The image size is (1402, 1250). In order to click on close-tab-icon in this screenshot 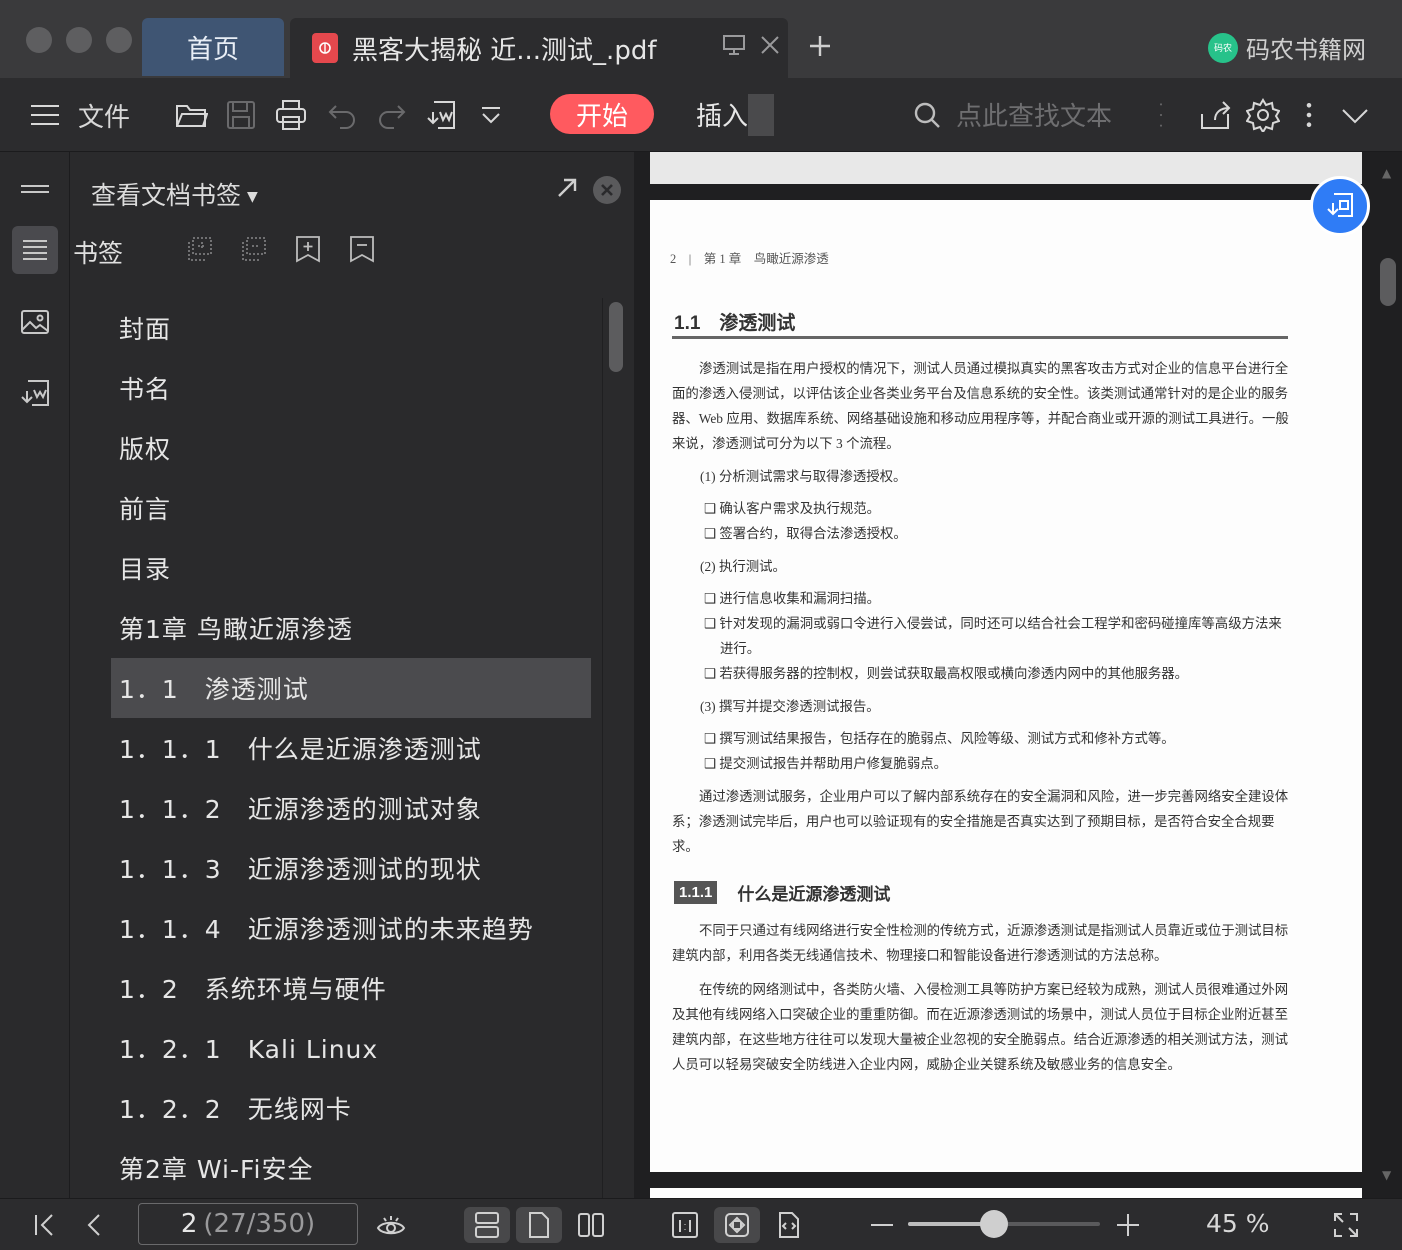, I will do `click(770, 48)`.